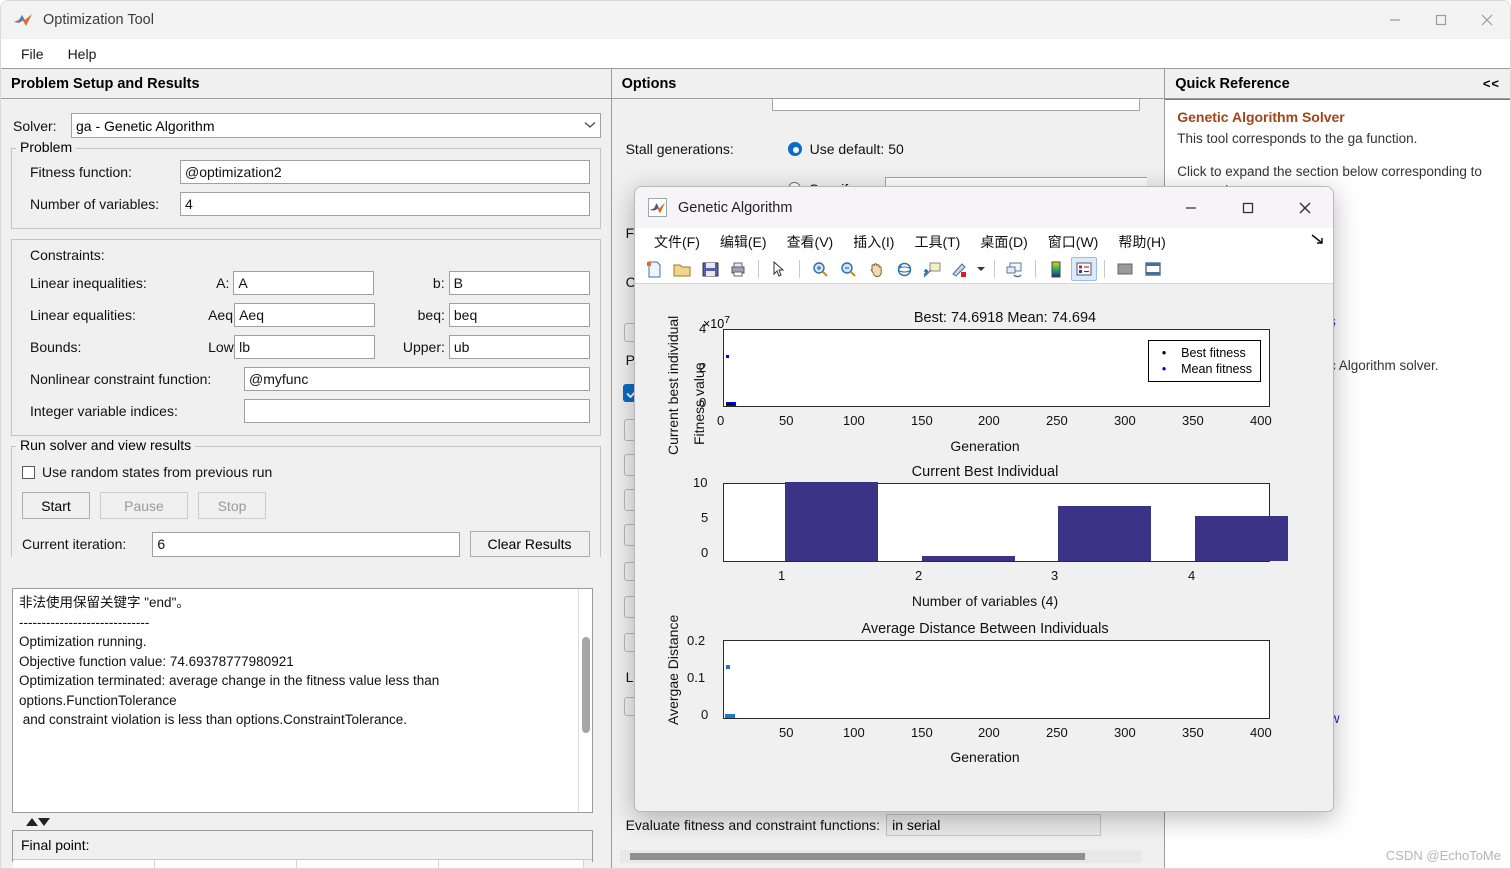  I want to click on save-figure-icon, so click(710, 269).